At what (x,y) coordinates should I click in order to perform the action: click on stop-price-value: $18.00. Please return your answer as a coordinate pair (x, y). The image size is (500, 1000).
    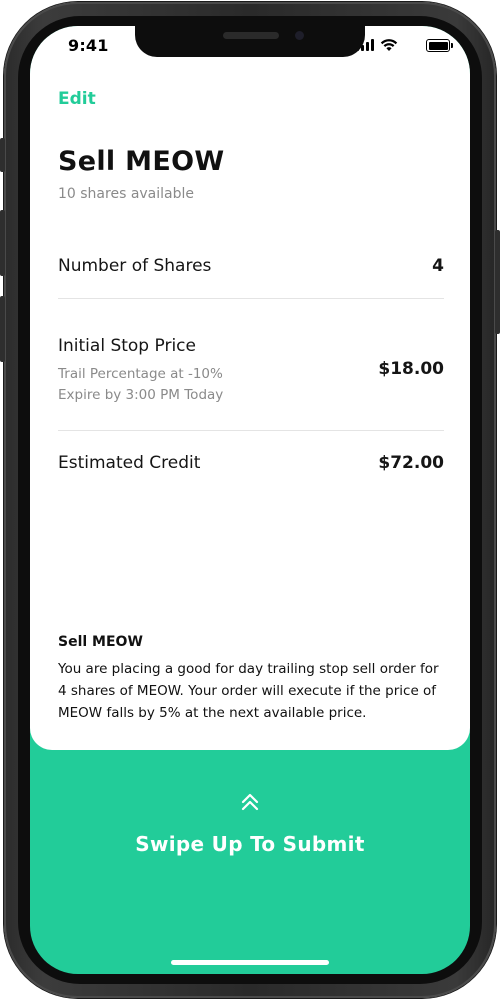
    Looking at the image, I should click on (411, 369).